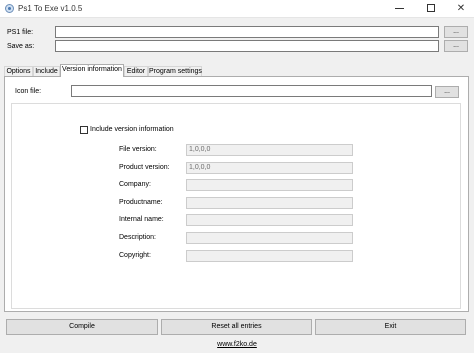 The image size is (474, 353). What do you see at coordinates (92, 70) in the screenshot?
I see `tab-version-information: Version information` at bounding box center [92, 70].